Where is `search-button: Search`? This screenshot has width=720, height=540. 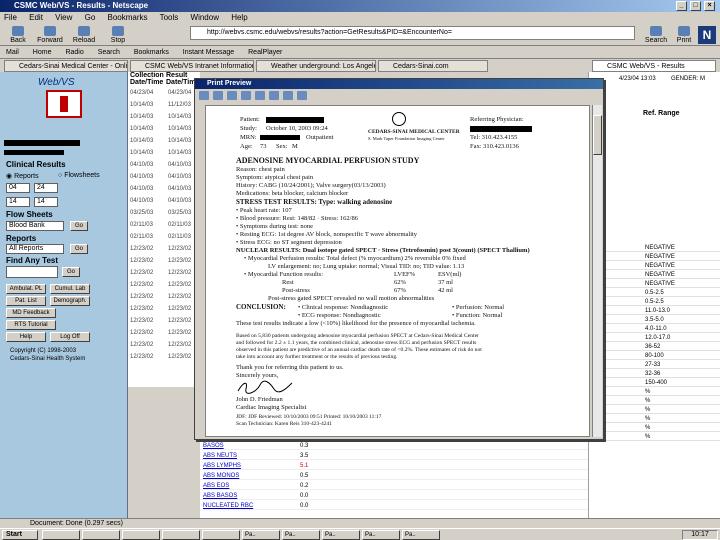
search-button: Search is located at coordinates (656, 35).